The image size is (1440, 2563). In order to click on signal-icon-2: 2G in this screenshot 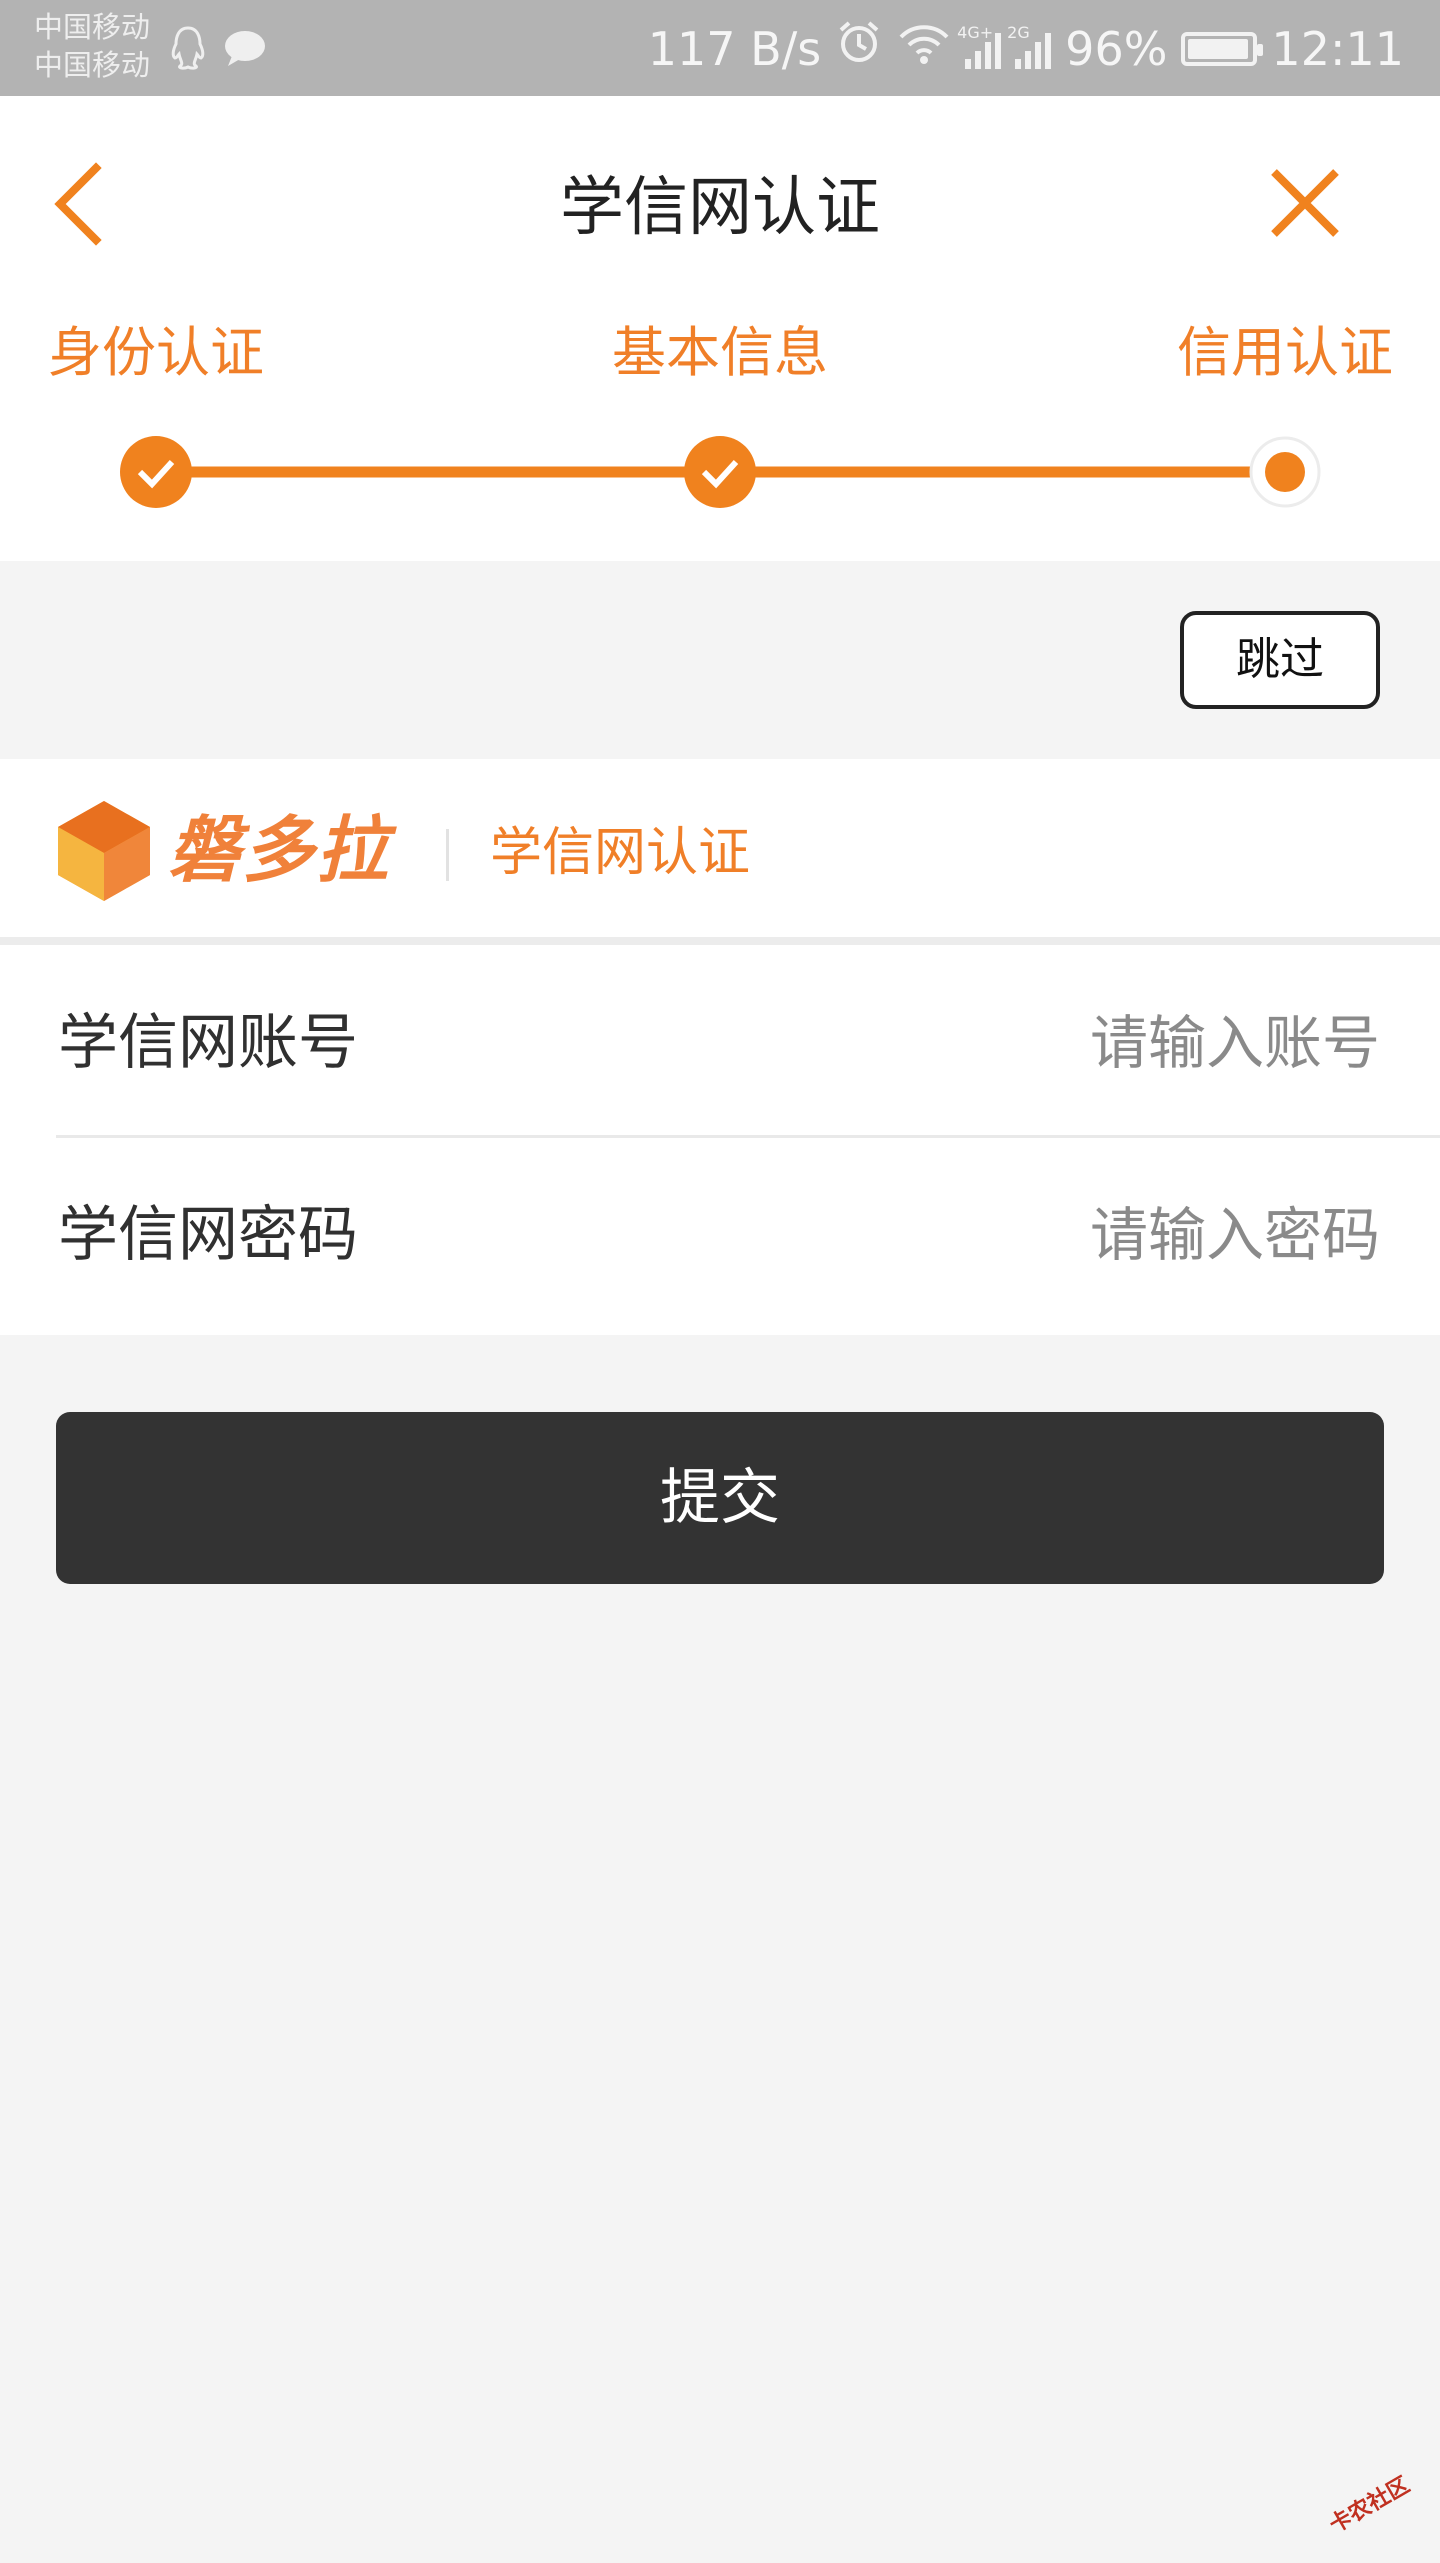, I will do `click(1029, 47)`.